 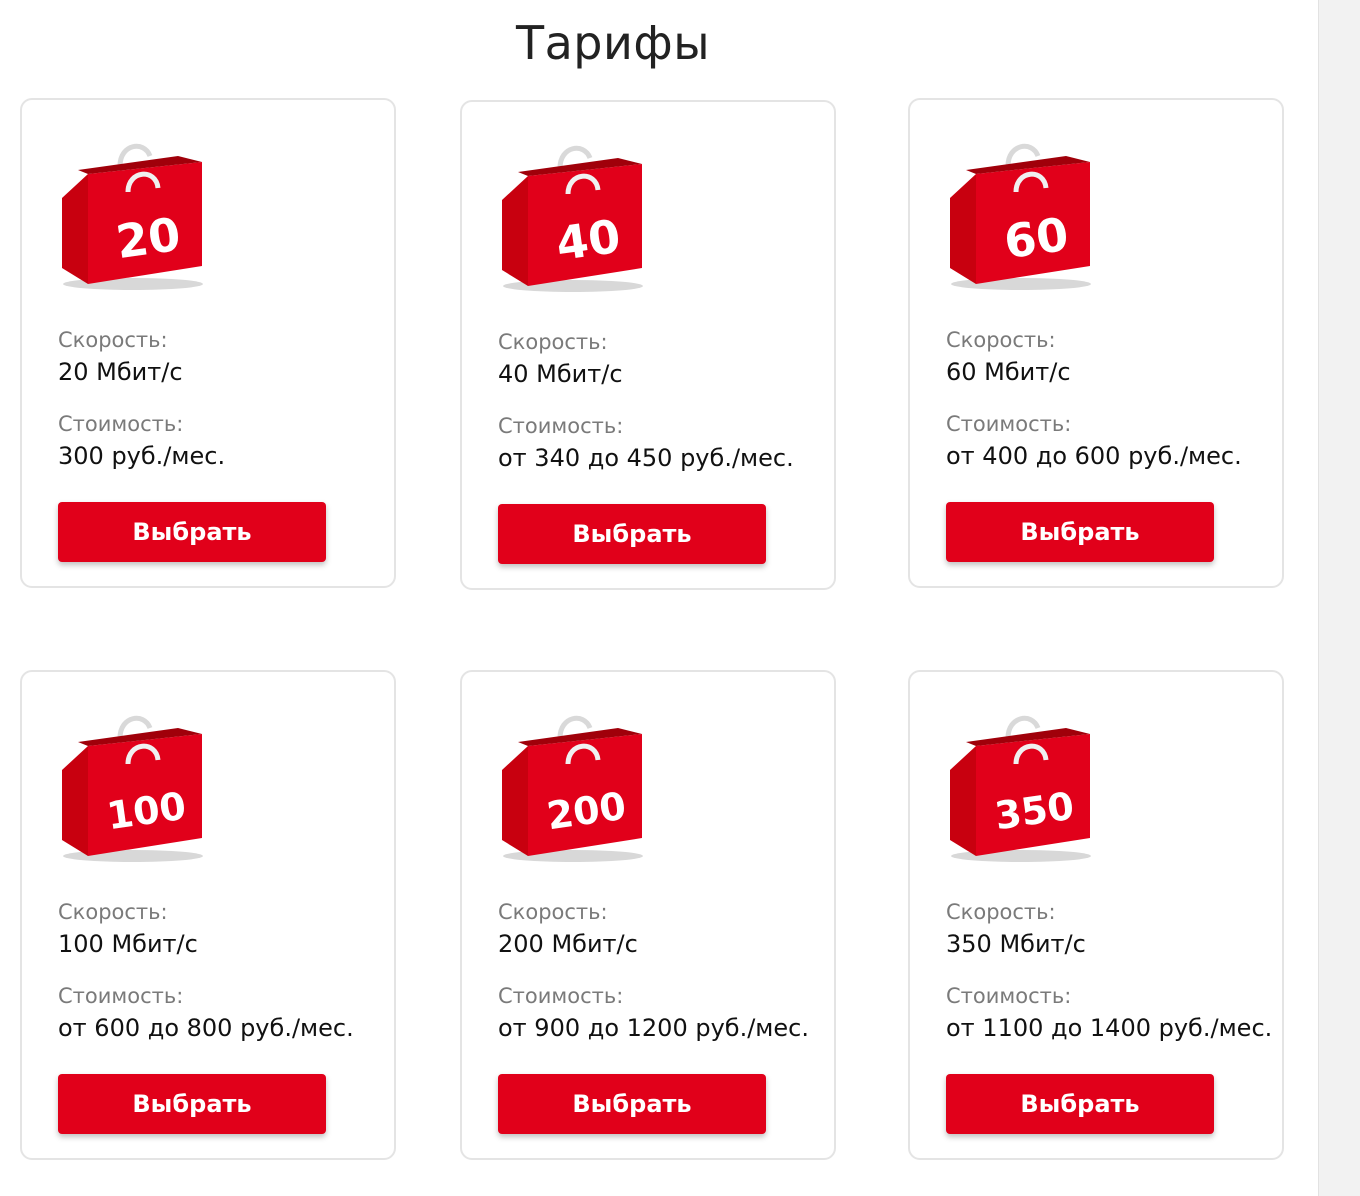 What do you see at coordinates (148, 238) in the screenshot?
I see `bag-number: 20` at bounding box center [148, 238].